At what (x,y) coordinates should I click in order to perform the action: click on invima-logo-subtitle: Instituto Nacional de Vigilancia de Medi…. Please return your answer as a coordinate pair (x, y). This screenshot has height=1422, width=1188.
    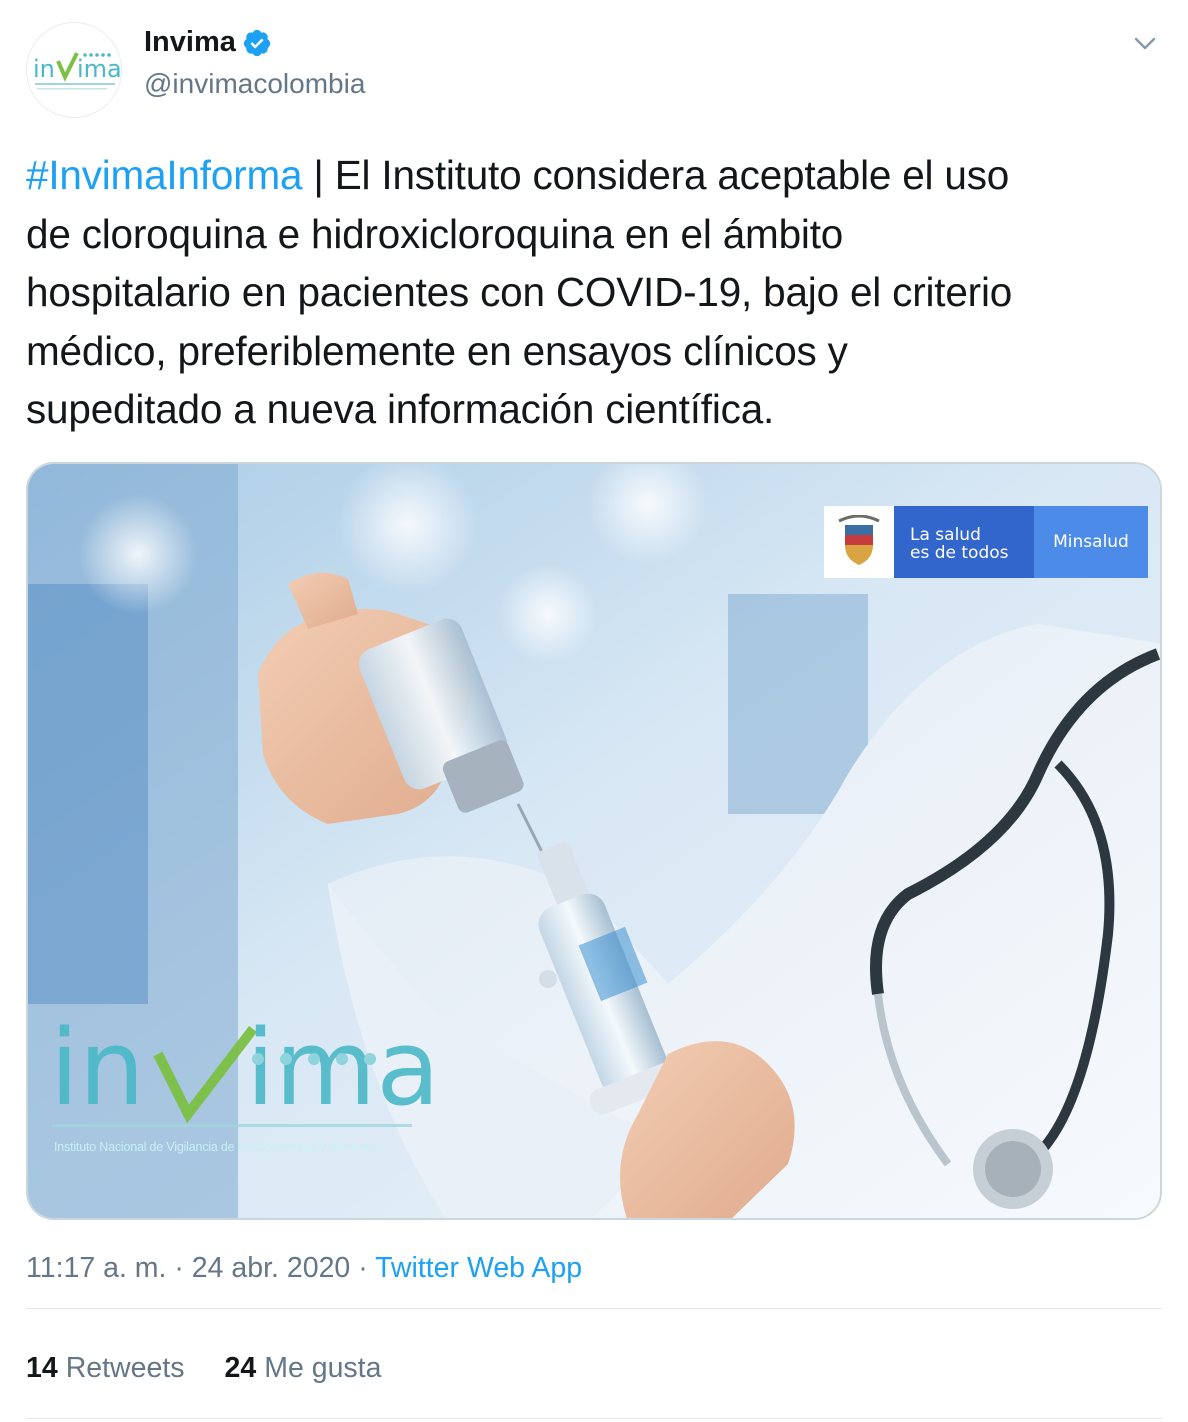
    Looking at the image, I should click on (218, 1147).